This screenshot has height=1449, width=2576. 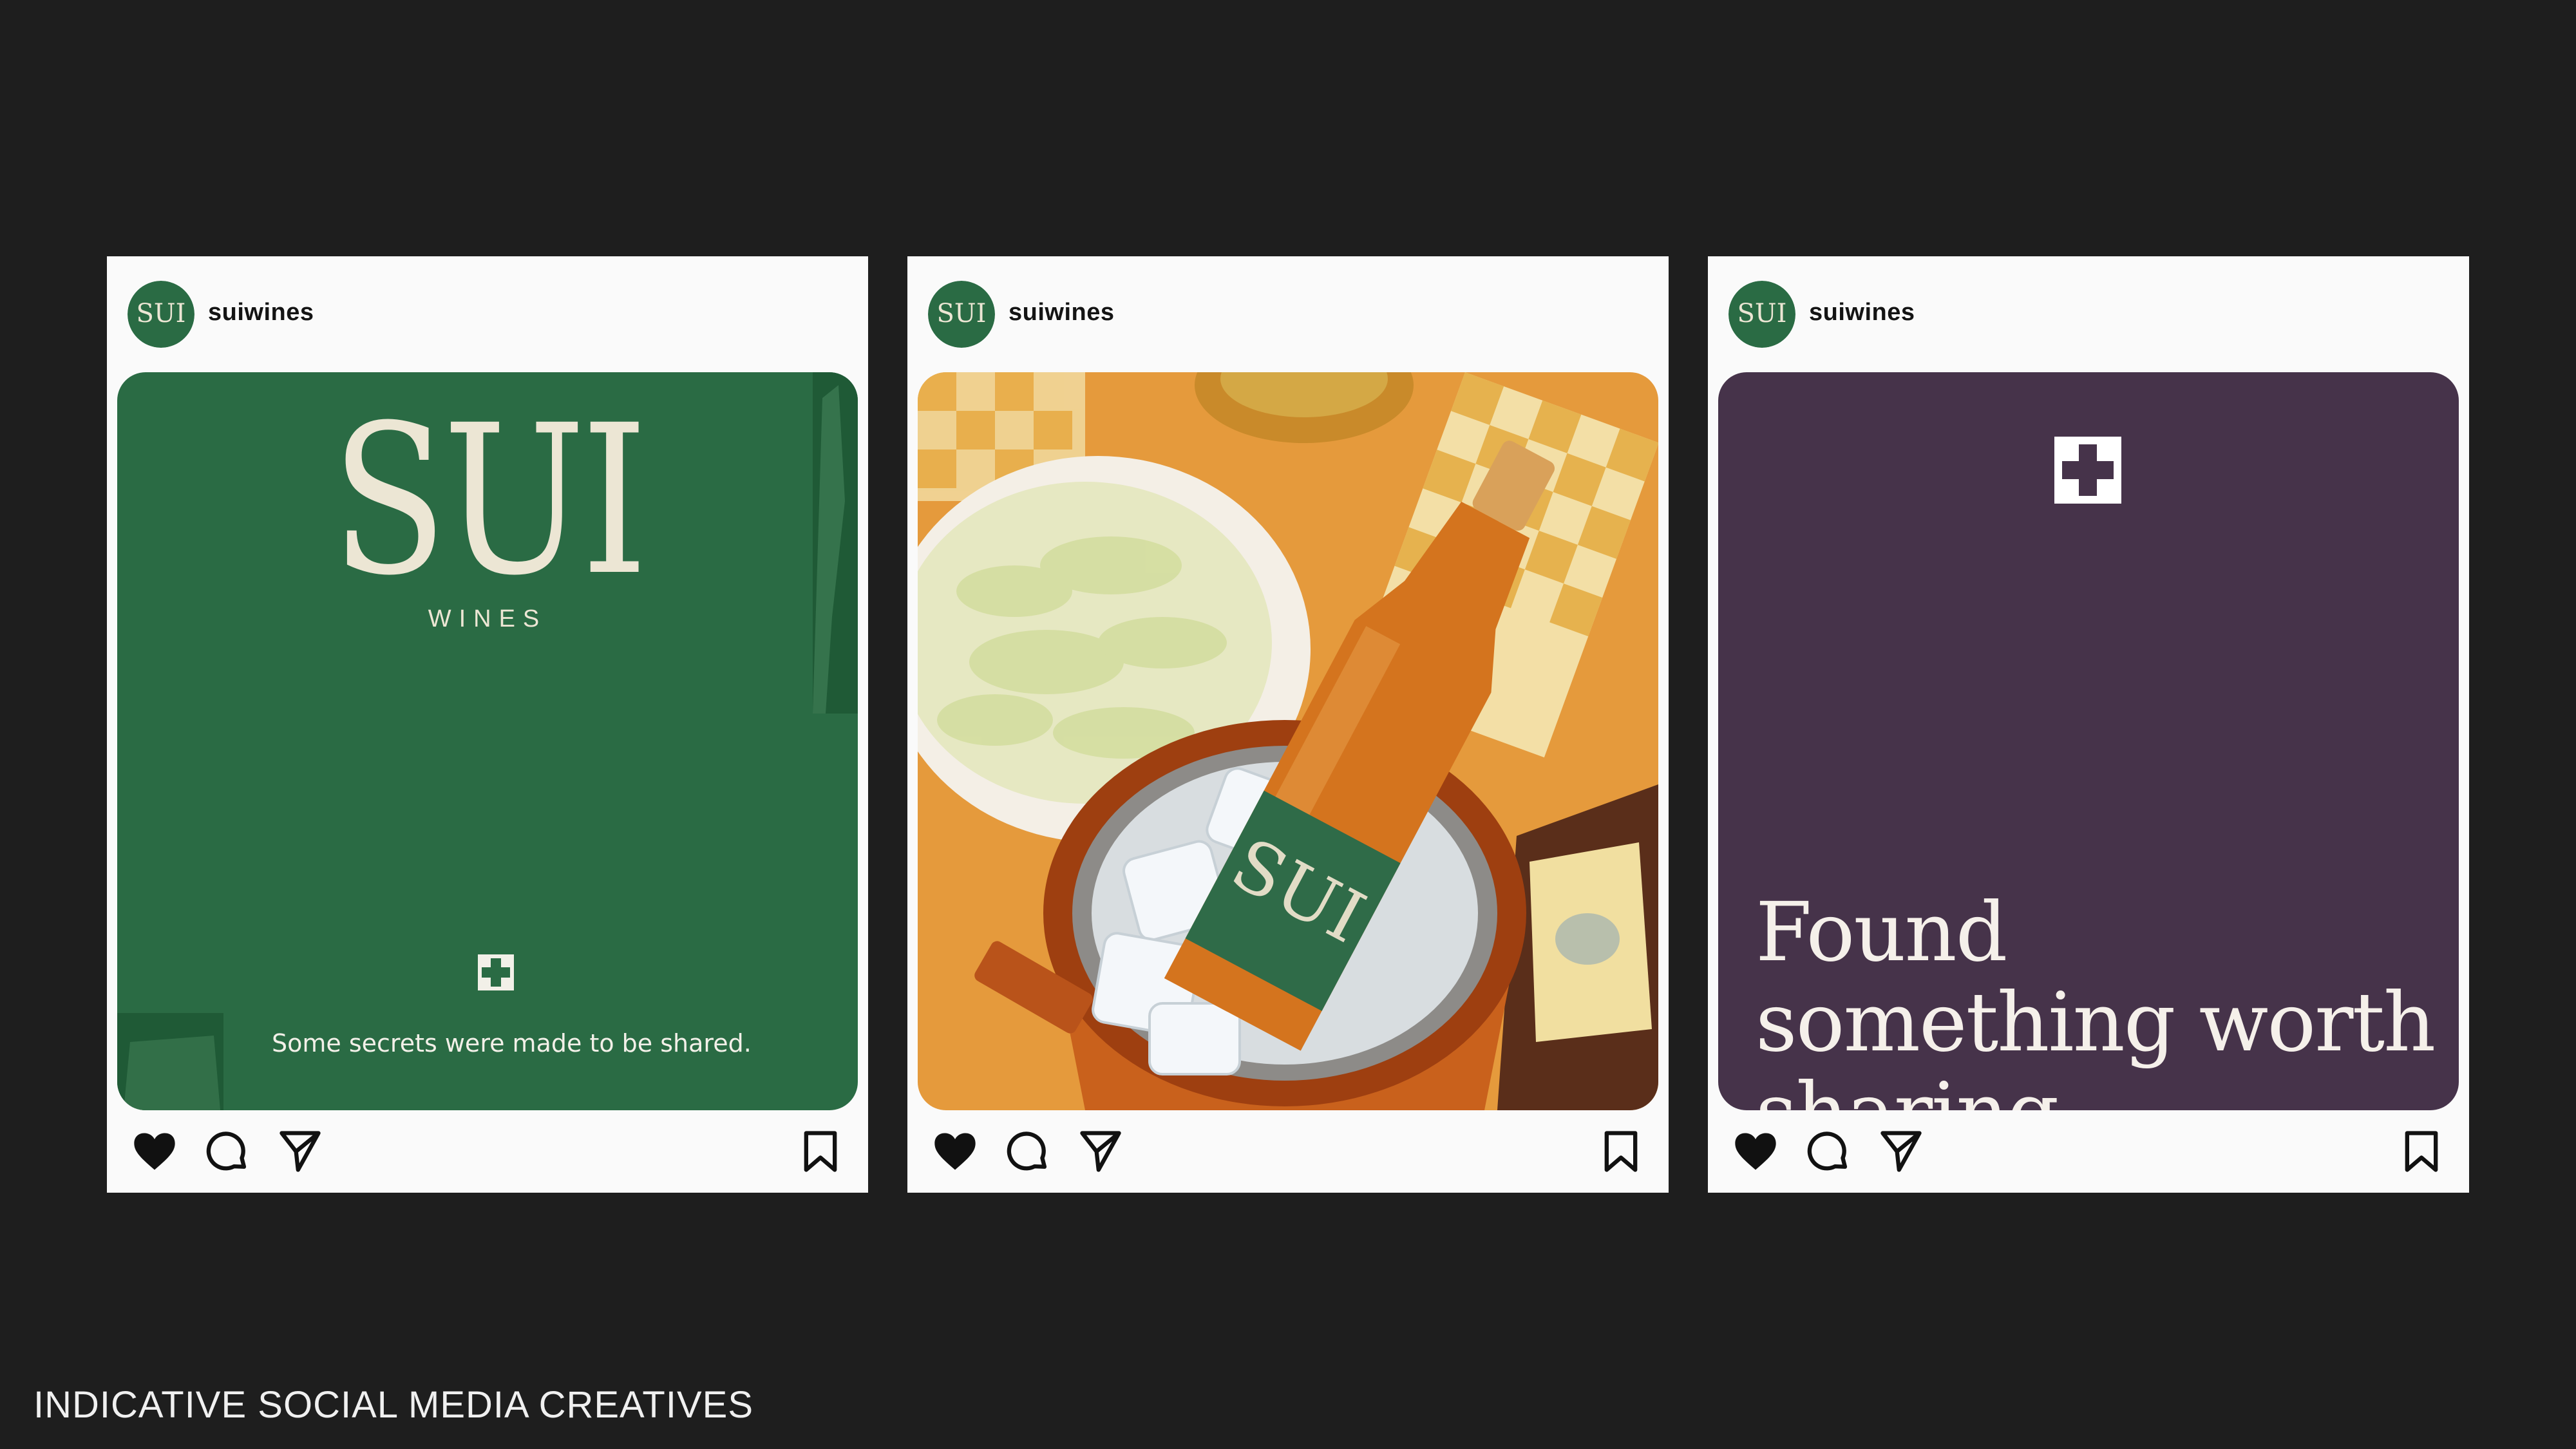 What do you see at coordinates (2096, 998) in the screenshot?
I see `post-headline: Found something worth sharing.` at bounding box center [2096, 998].